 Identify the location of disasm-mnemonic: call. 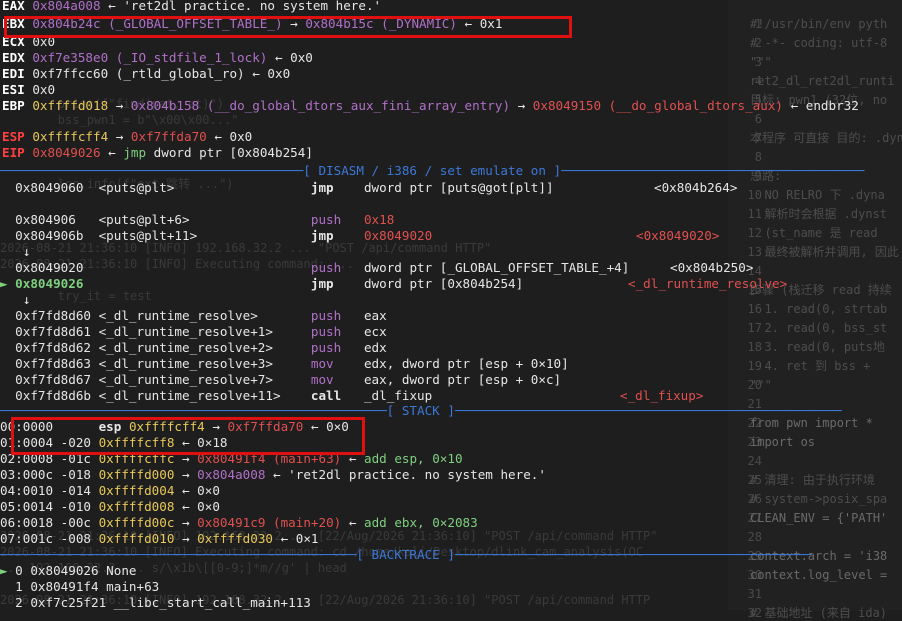
(337, 395).